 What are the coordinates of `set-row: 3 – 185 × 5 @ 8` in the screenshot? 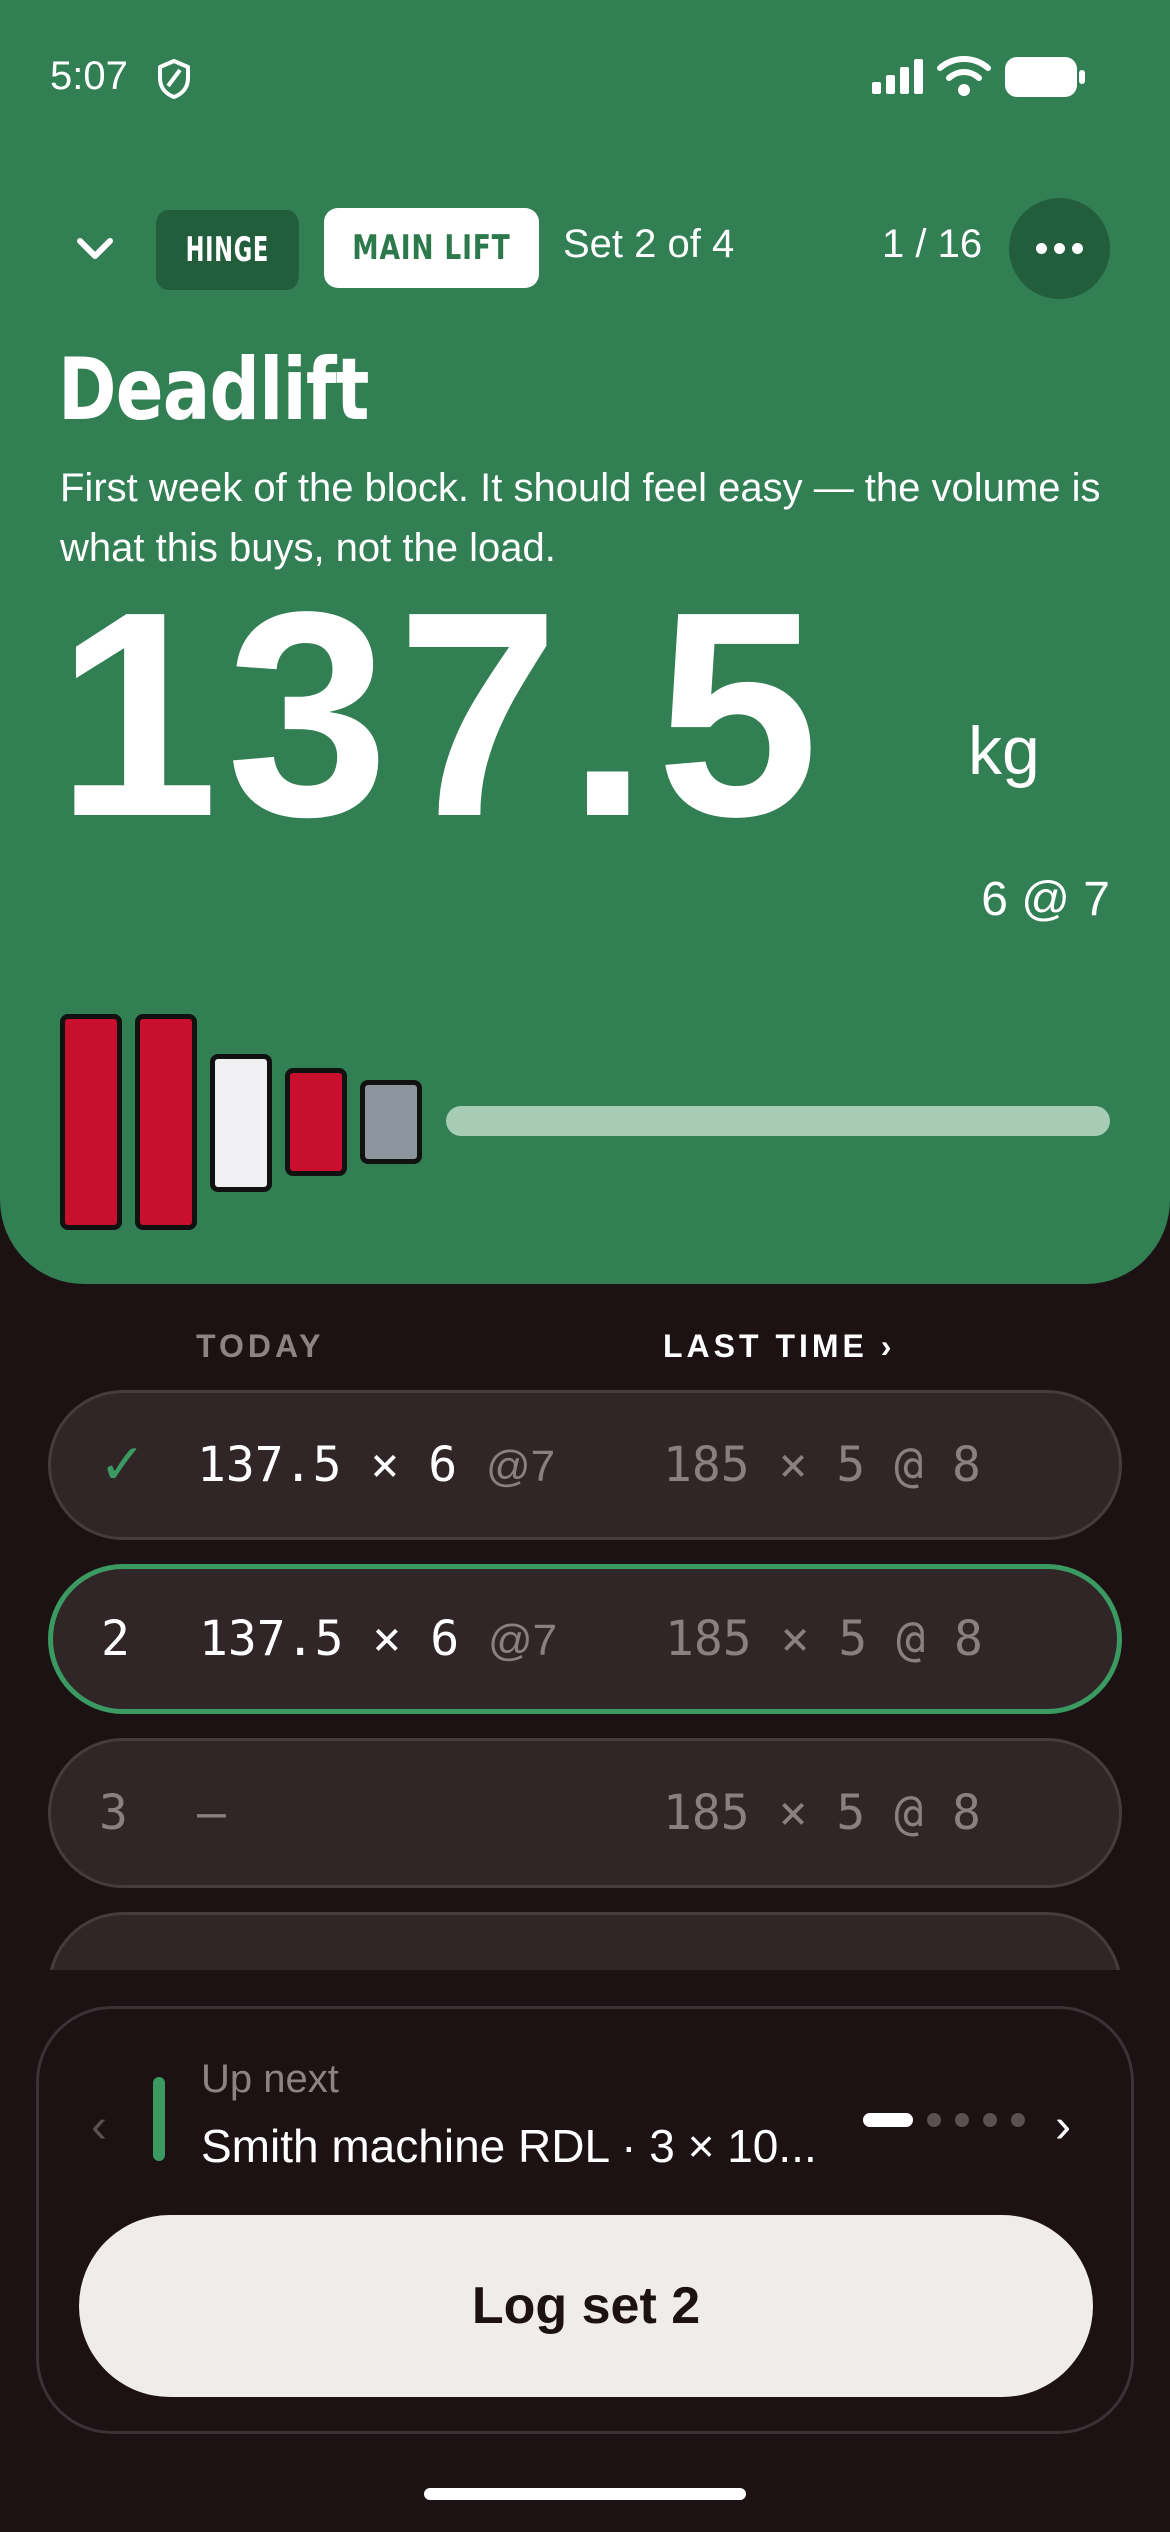 It's located at (585, 1813).